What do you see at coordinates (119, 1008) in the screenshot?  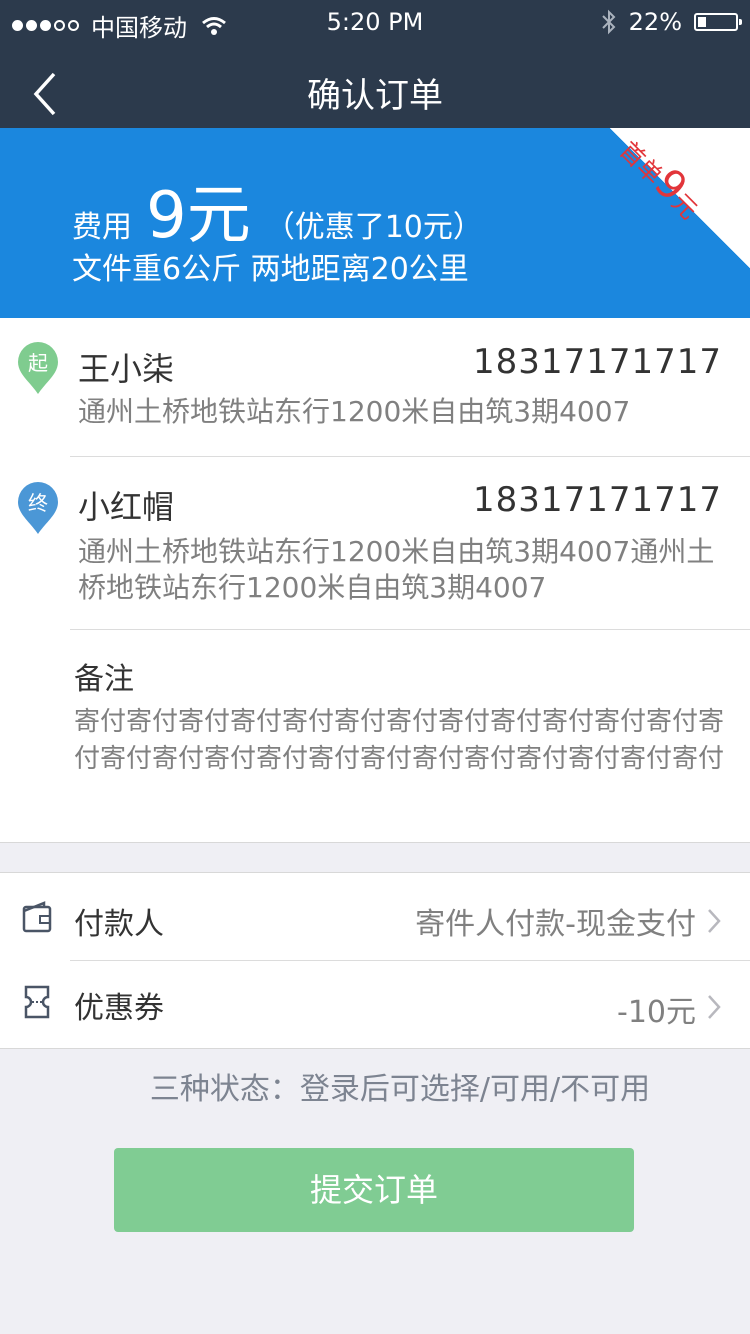 I see `coupon-label: 优惠券` at bounding box center [119, 1008].